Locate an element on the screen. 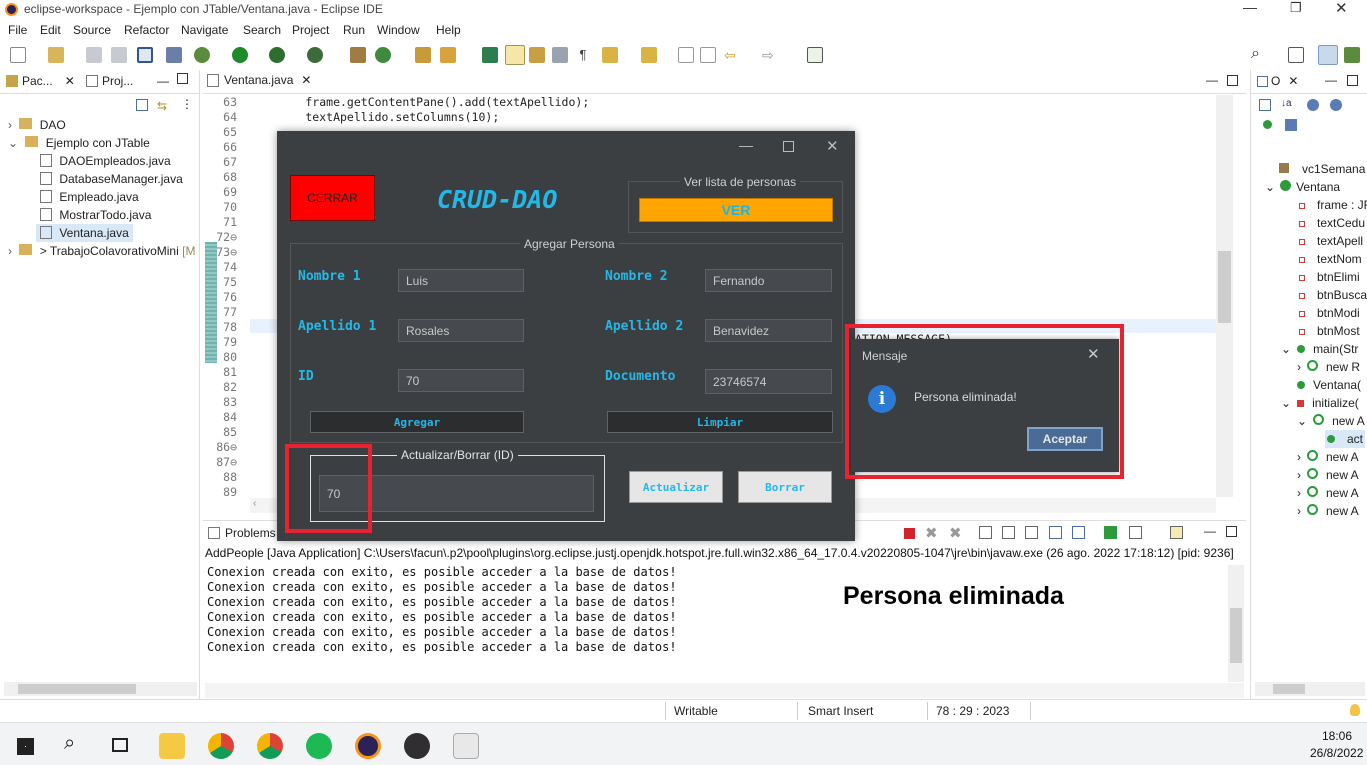 The height and width of the screenshot is (765, 1367). minimize-window-button: — is located at coordinates (1250, 7).